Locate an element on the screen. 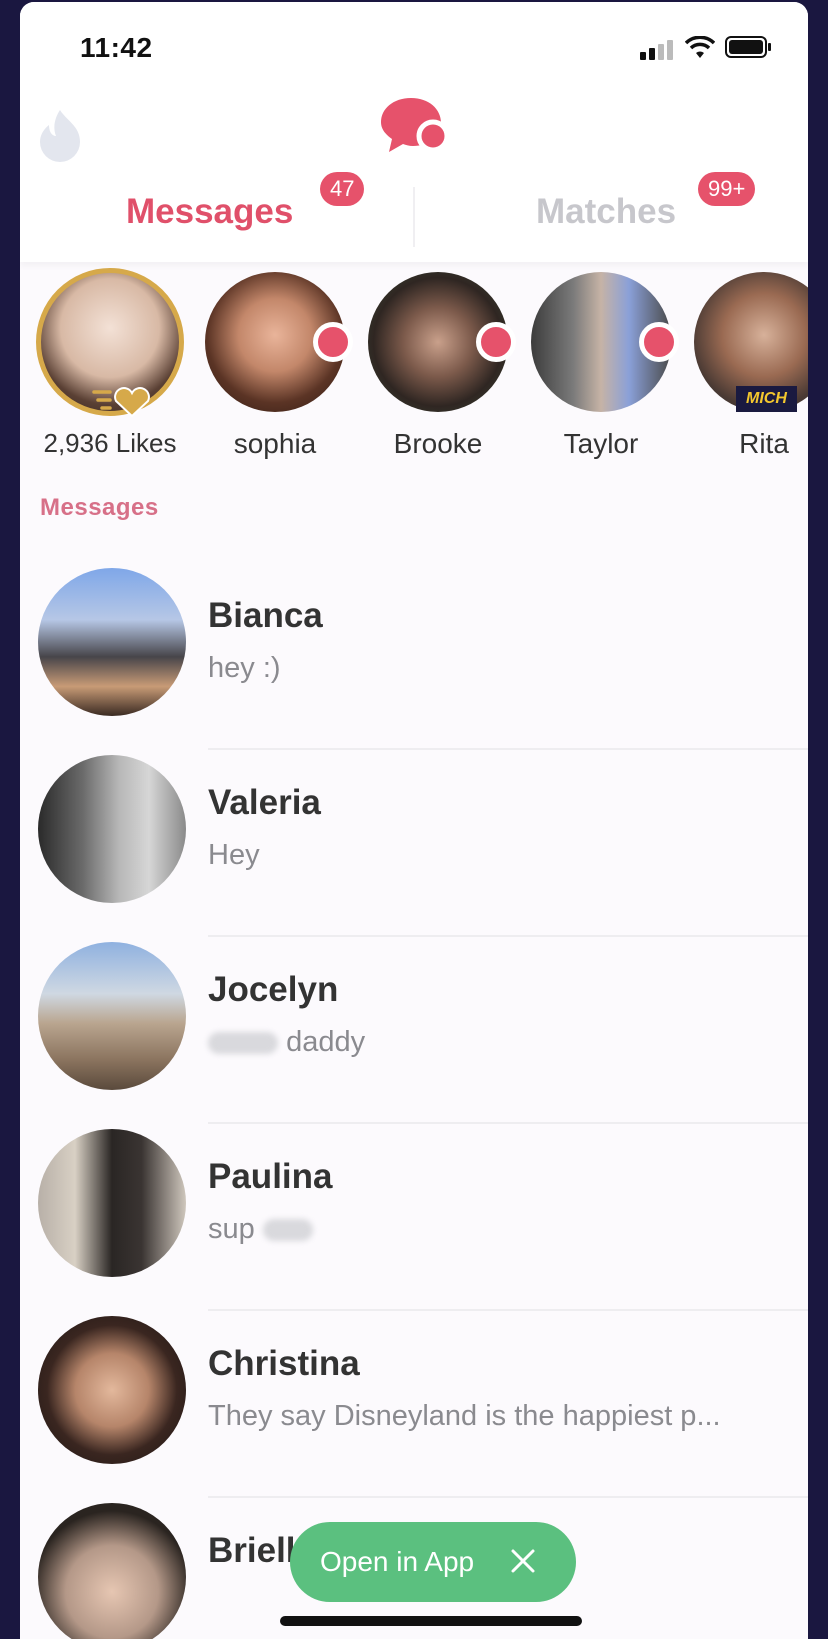  conversation-row-valeria: Valeria Hey is located at coordinates (414, 849).